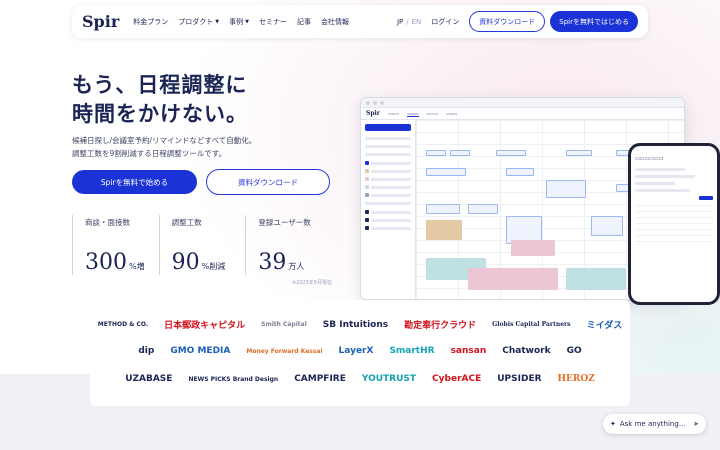  I want to click on stat-value: 90 %削減, so click(199, 262).